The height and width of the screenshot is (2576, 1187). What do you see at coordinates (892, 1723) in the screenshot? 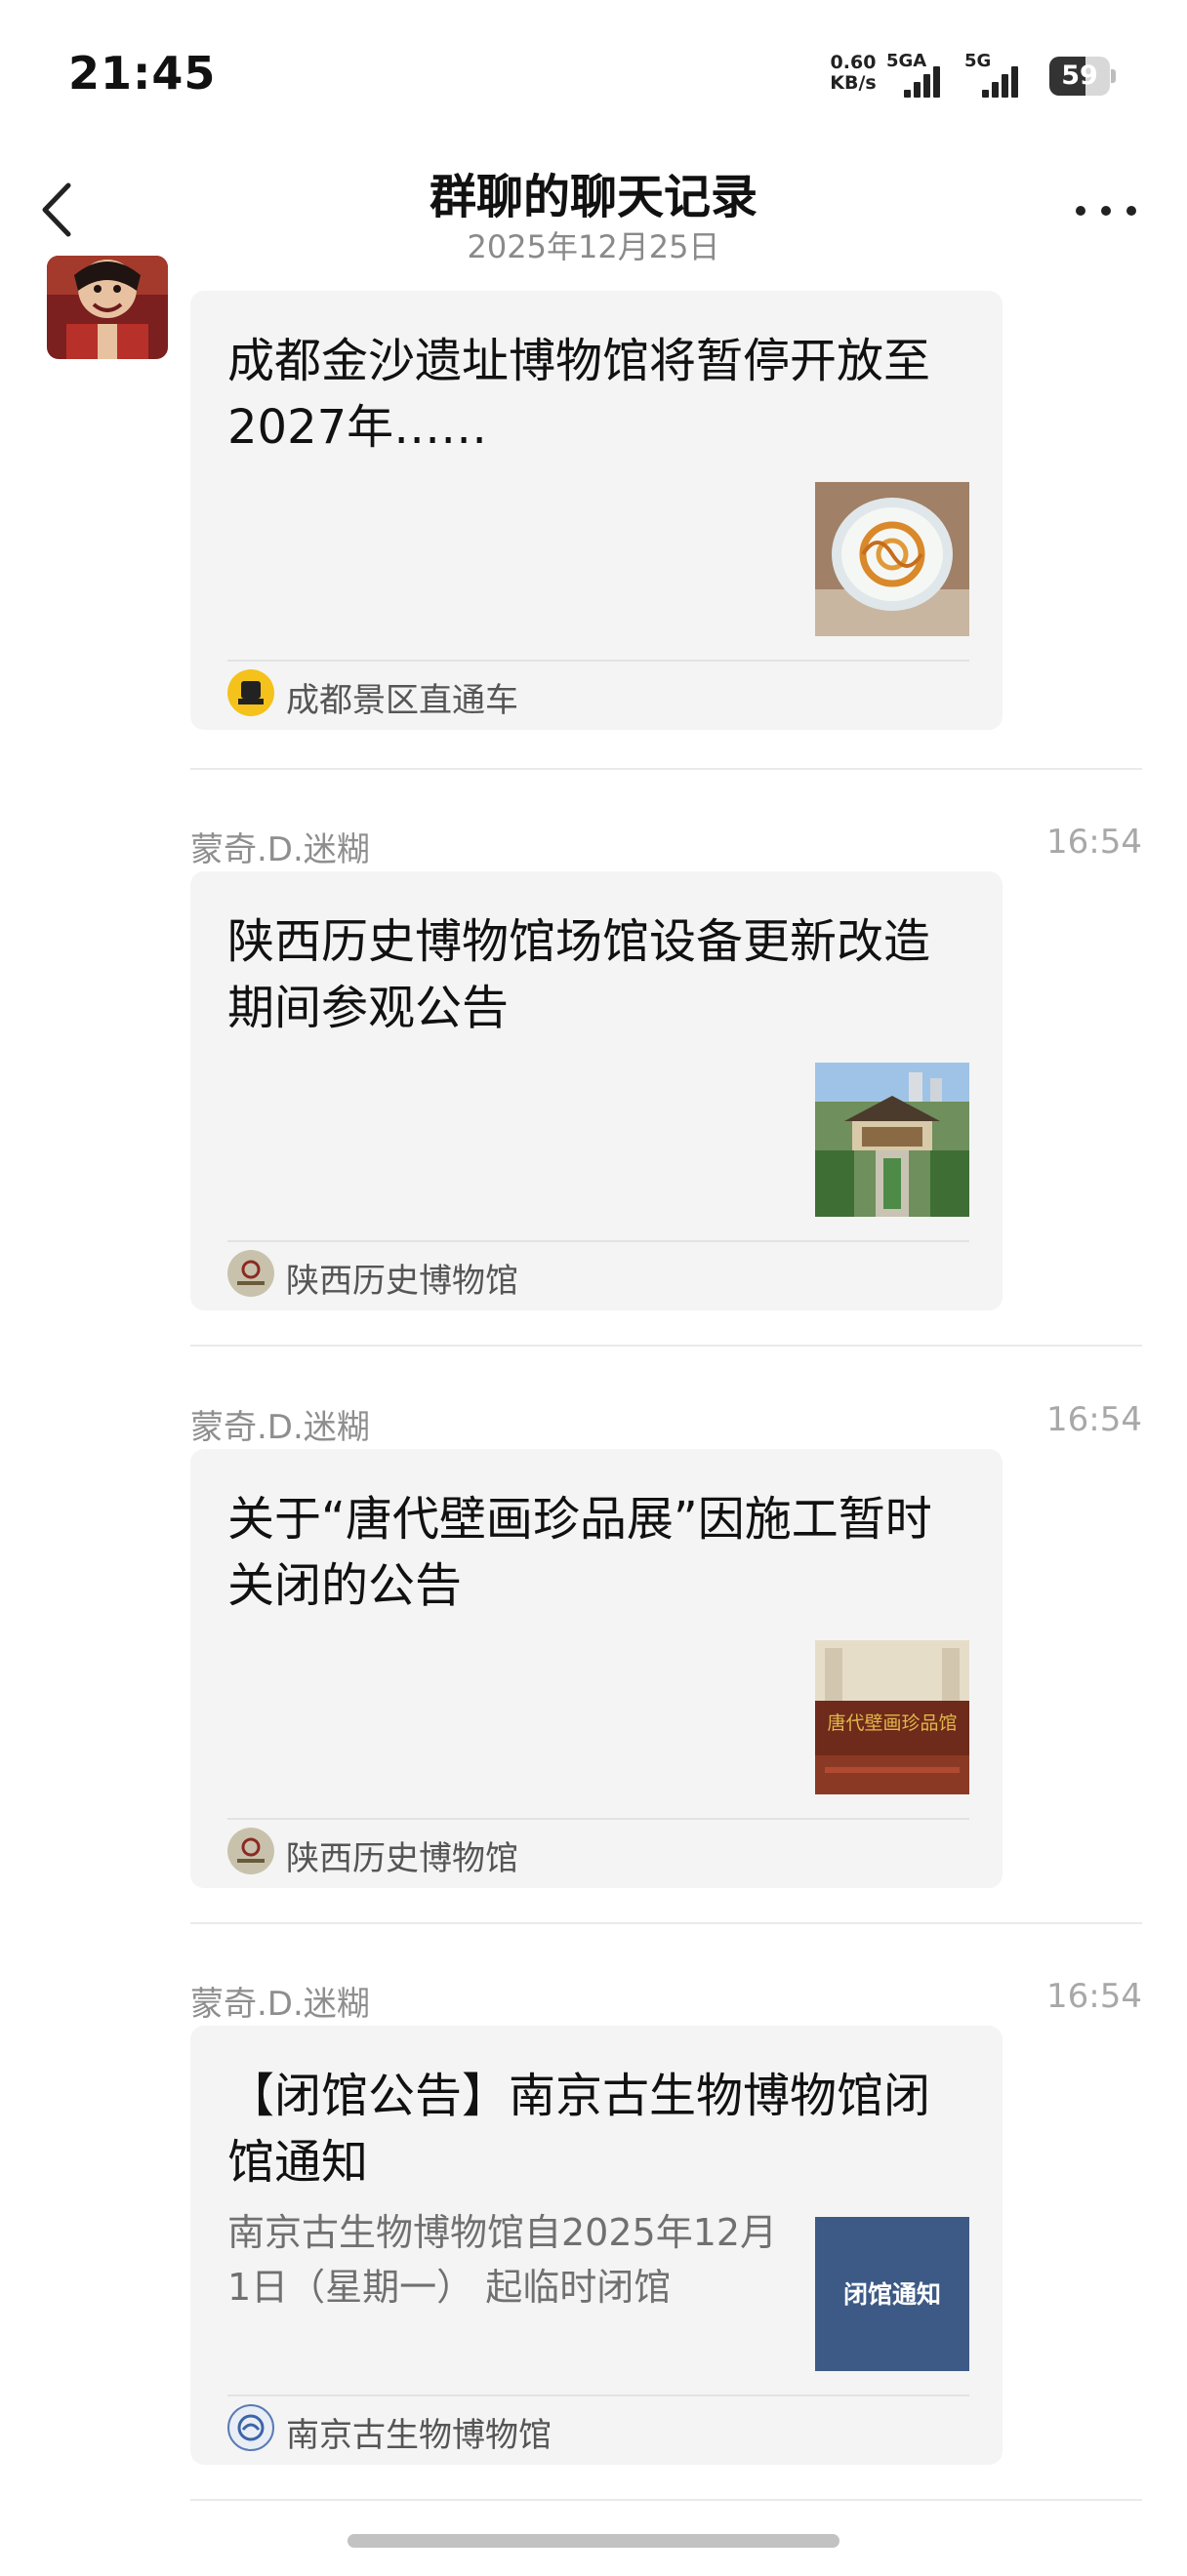
I see `thumbnail-caption: 唐代壁画珍品馆` at bounding box center [892, 1723].